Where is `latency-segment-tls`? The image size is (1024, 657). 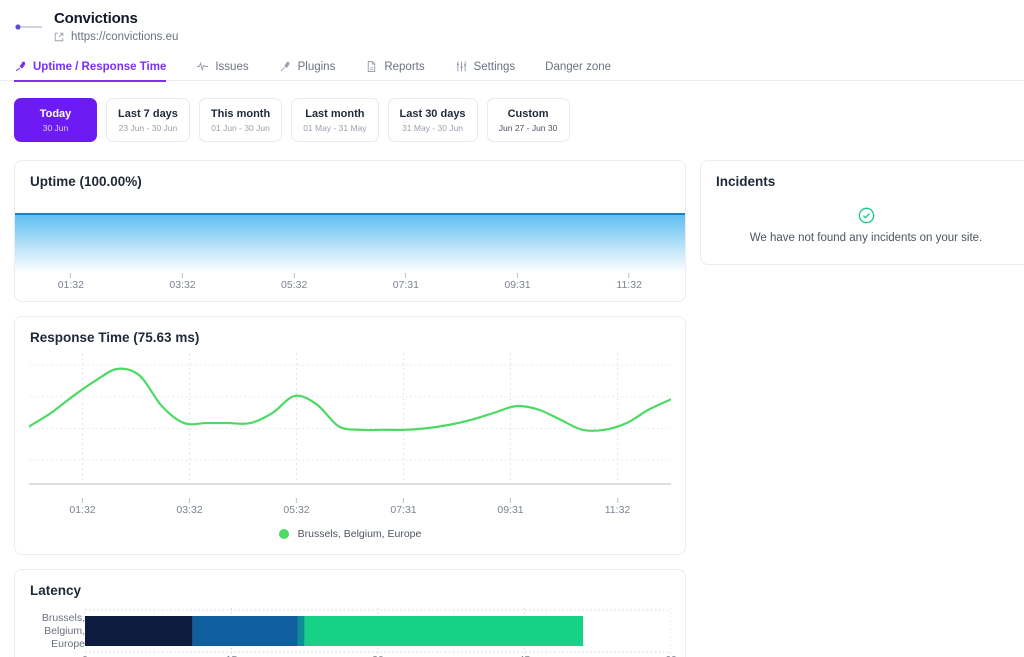 latency-segment-tls is located at coordinates (301, 631).